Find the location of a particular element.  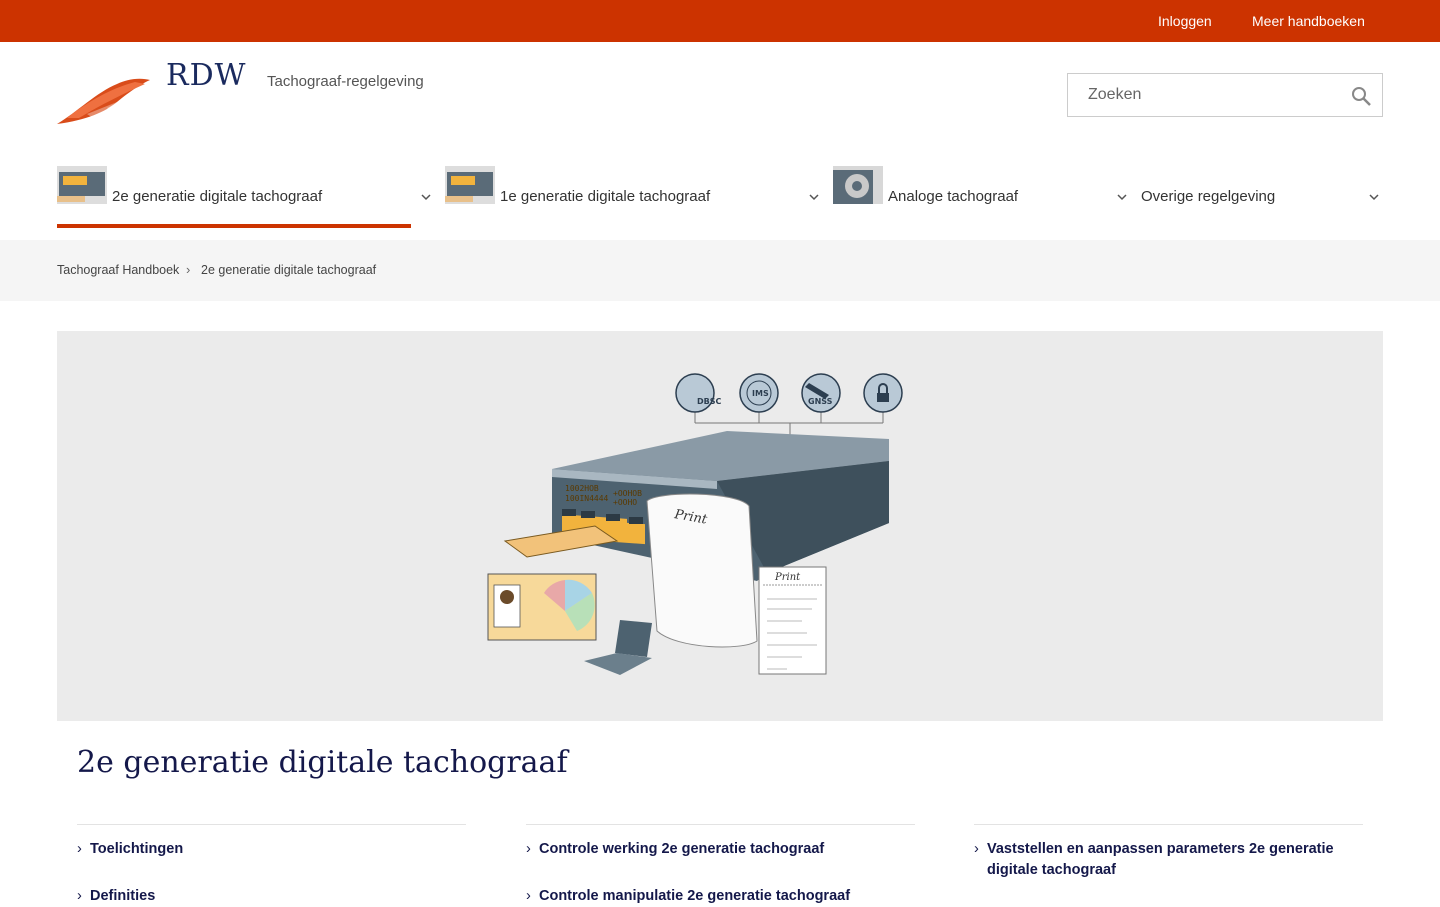

lock-icon is located at coordinates (883, 393).